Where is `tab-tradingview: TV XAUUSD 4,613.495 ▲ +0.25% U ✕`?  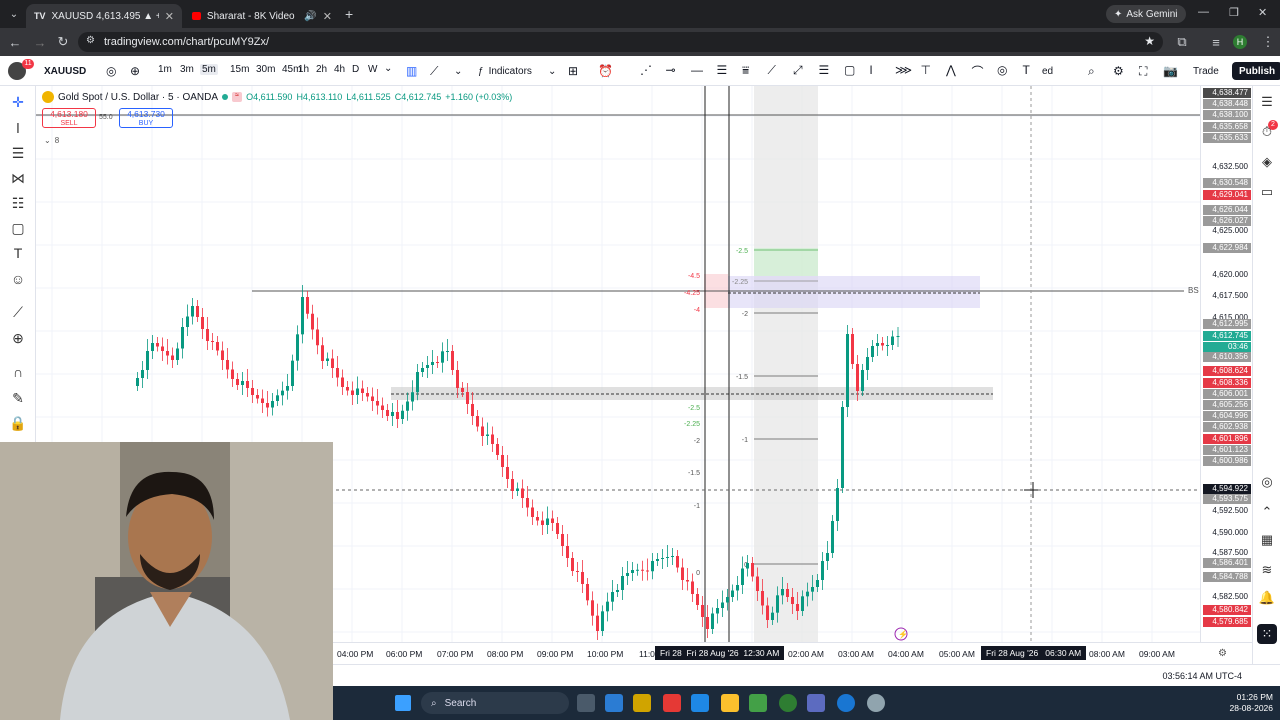
tab-tradingview: TV XAUUSD 4,613.495 ▲ +0.25% U ✕ is located at coordinates (104, 16).